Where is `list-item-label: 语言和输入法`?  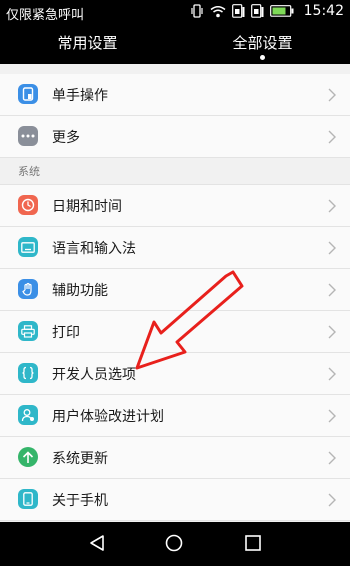
list-item-label: 语言和输入法 is located at coordinates (94, 249).